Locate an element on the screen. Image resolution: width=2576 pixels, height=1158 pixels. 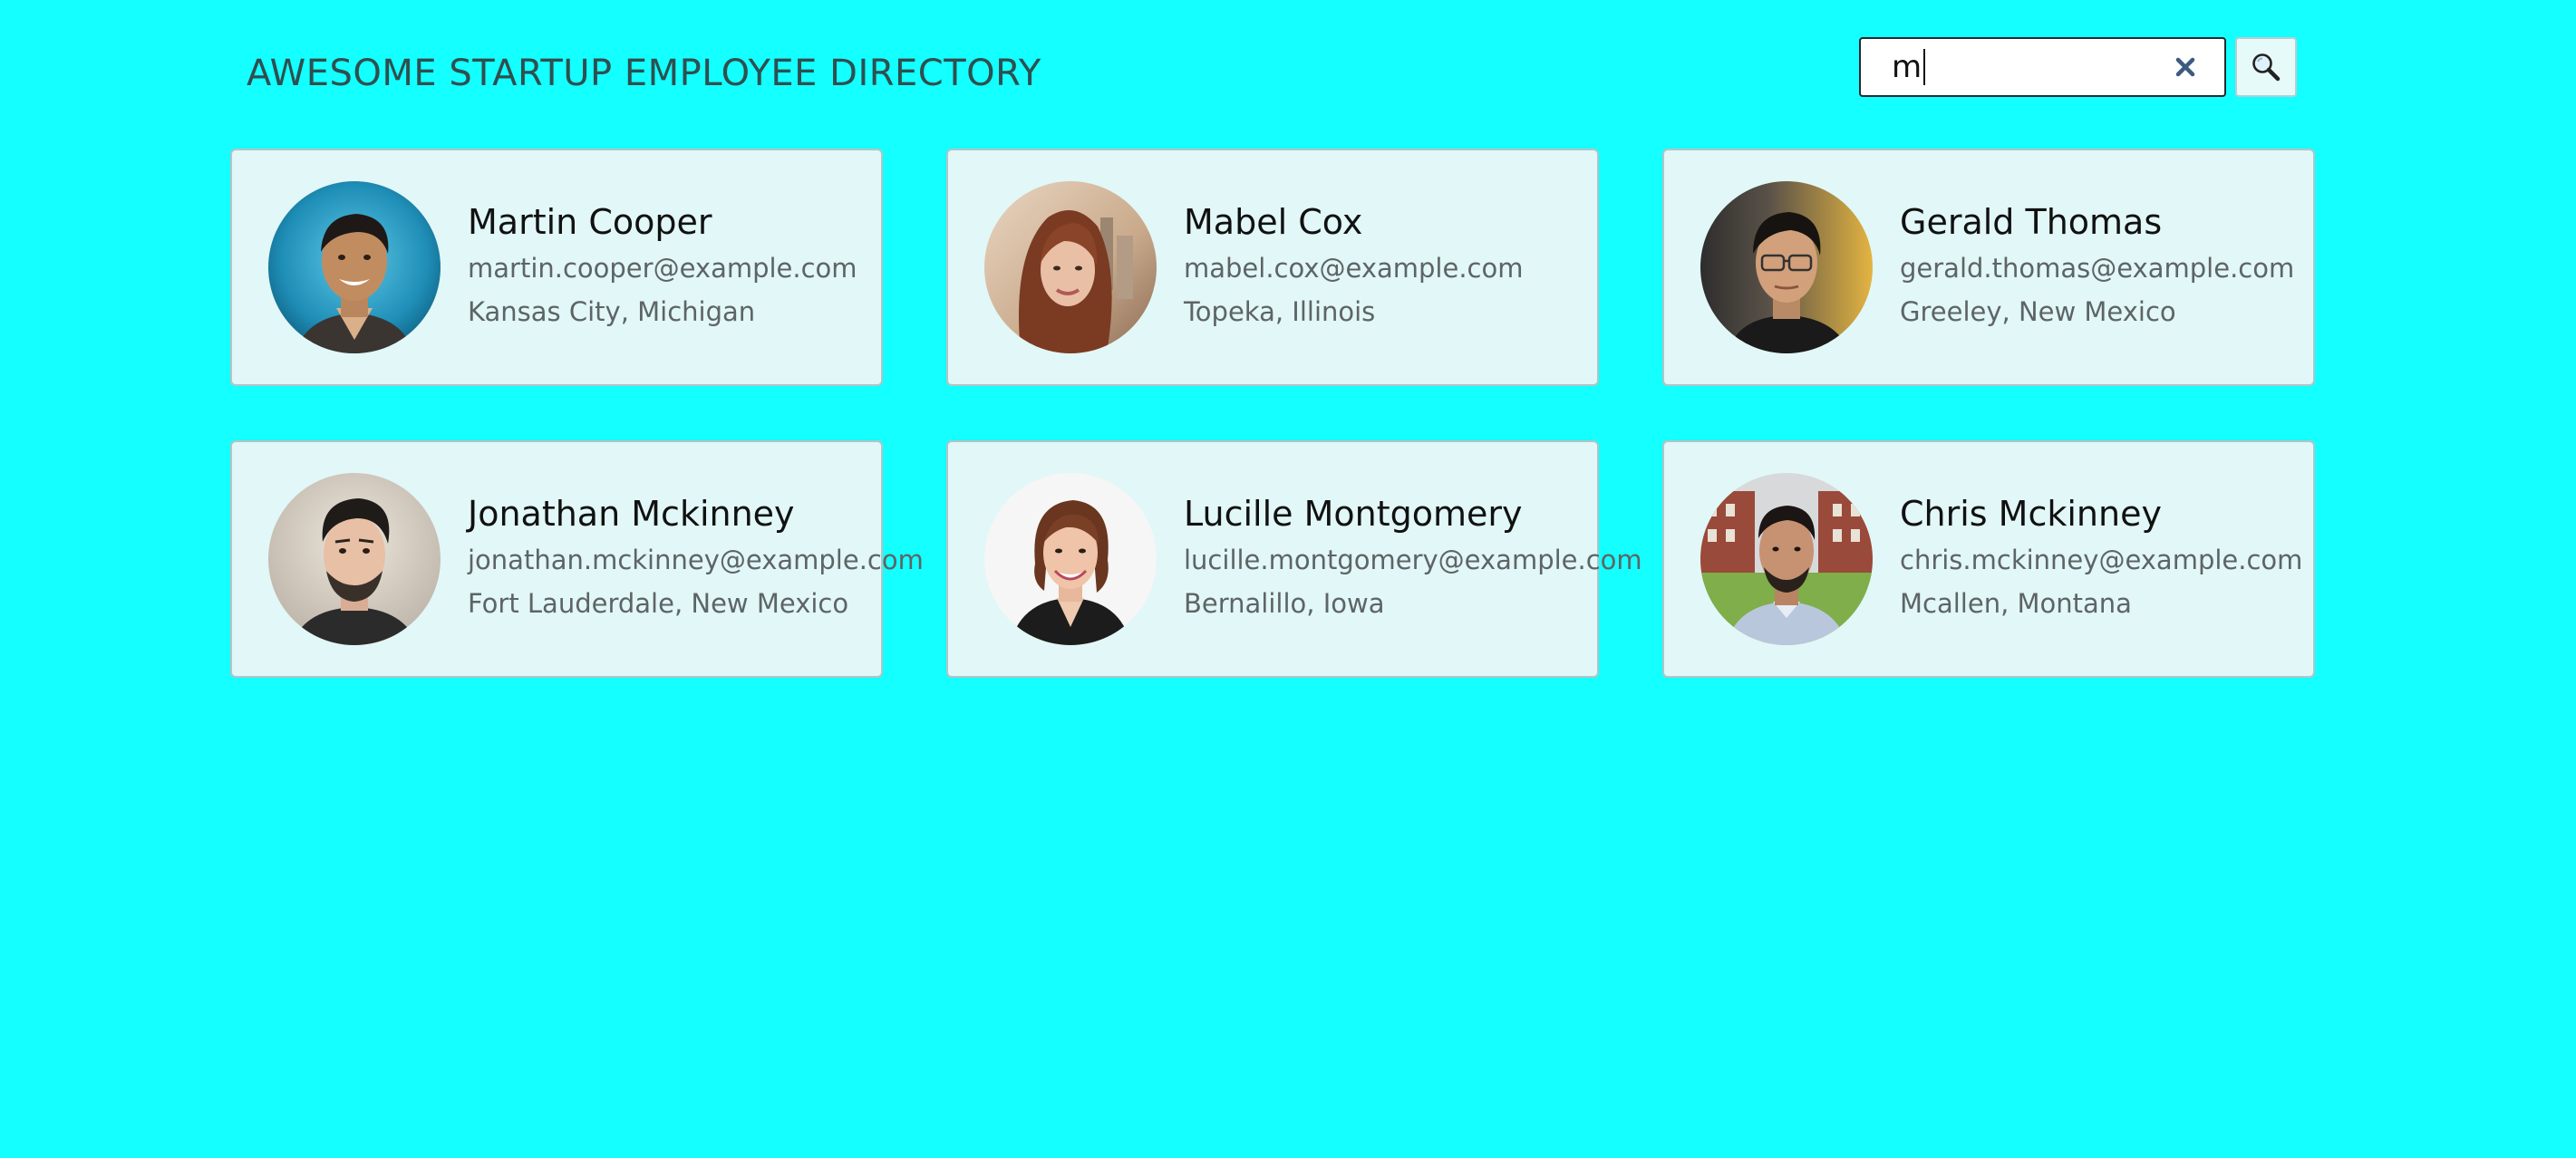
employee-location: Kansas City, Michigan is located at coordinates (612, 311).